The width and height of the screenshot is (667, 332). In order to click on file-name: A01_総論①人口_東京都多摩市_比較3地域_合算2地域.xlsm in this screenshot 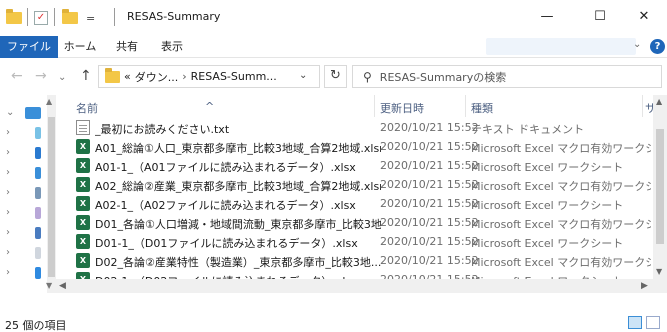, I will do `click(238, 148)`.